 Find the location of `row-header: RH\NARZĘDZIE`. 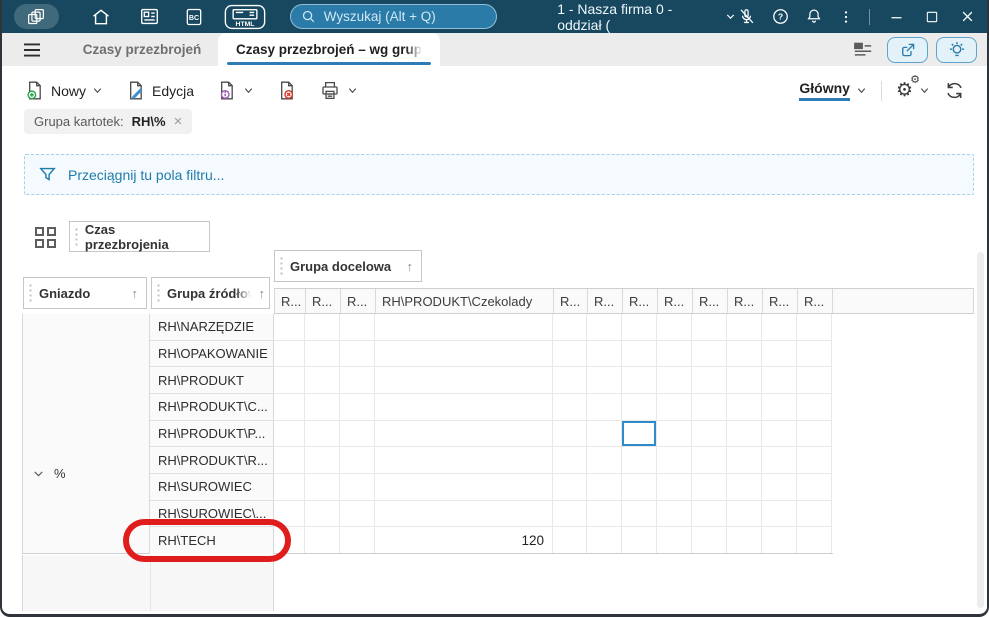

row-header: RH\NARZĘDZIE is located at coordinates (212, 327).